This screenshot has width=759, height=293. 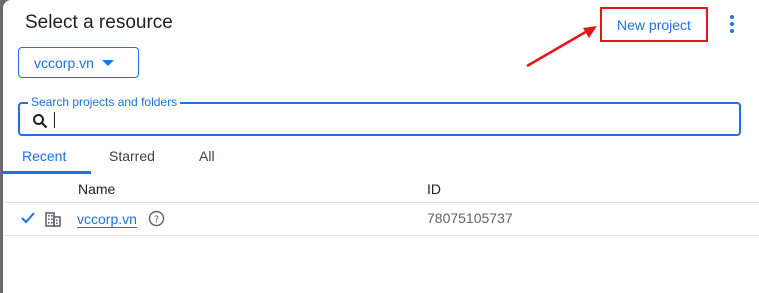 I want to click on column-id-header: ID, so click(x=434, y=189).